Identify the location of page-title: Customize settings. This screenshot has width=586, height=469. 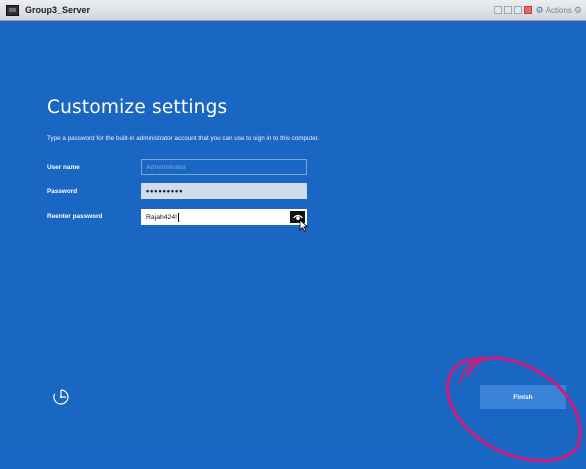
(137, 107).